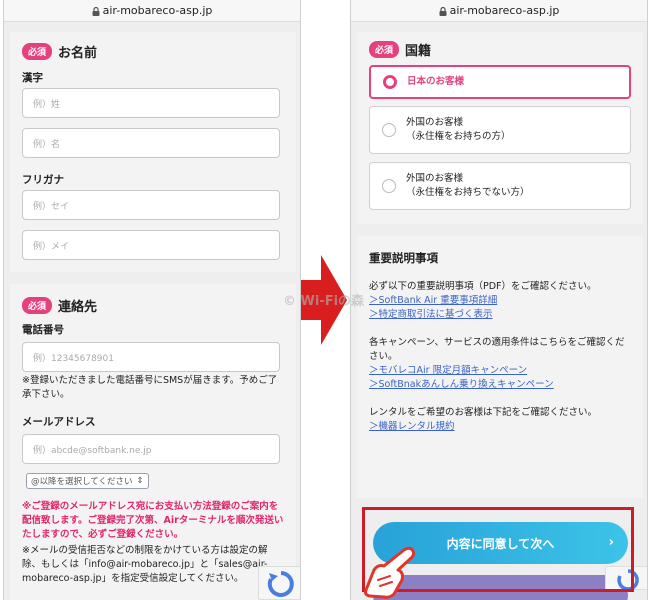  I want to click on option-line1: 日本のお客様, so click(436, 81).